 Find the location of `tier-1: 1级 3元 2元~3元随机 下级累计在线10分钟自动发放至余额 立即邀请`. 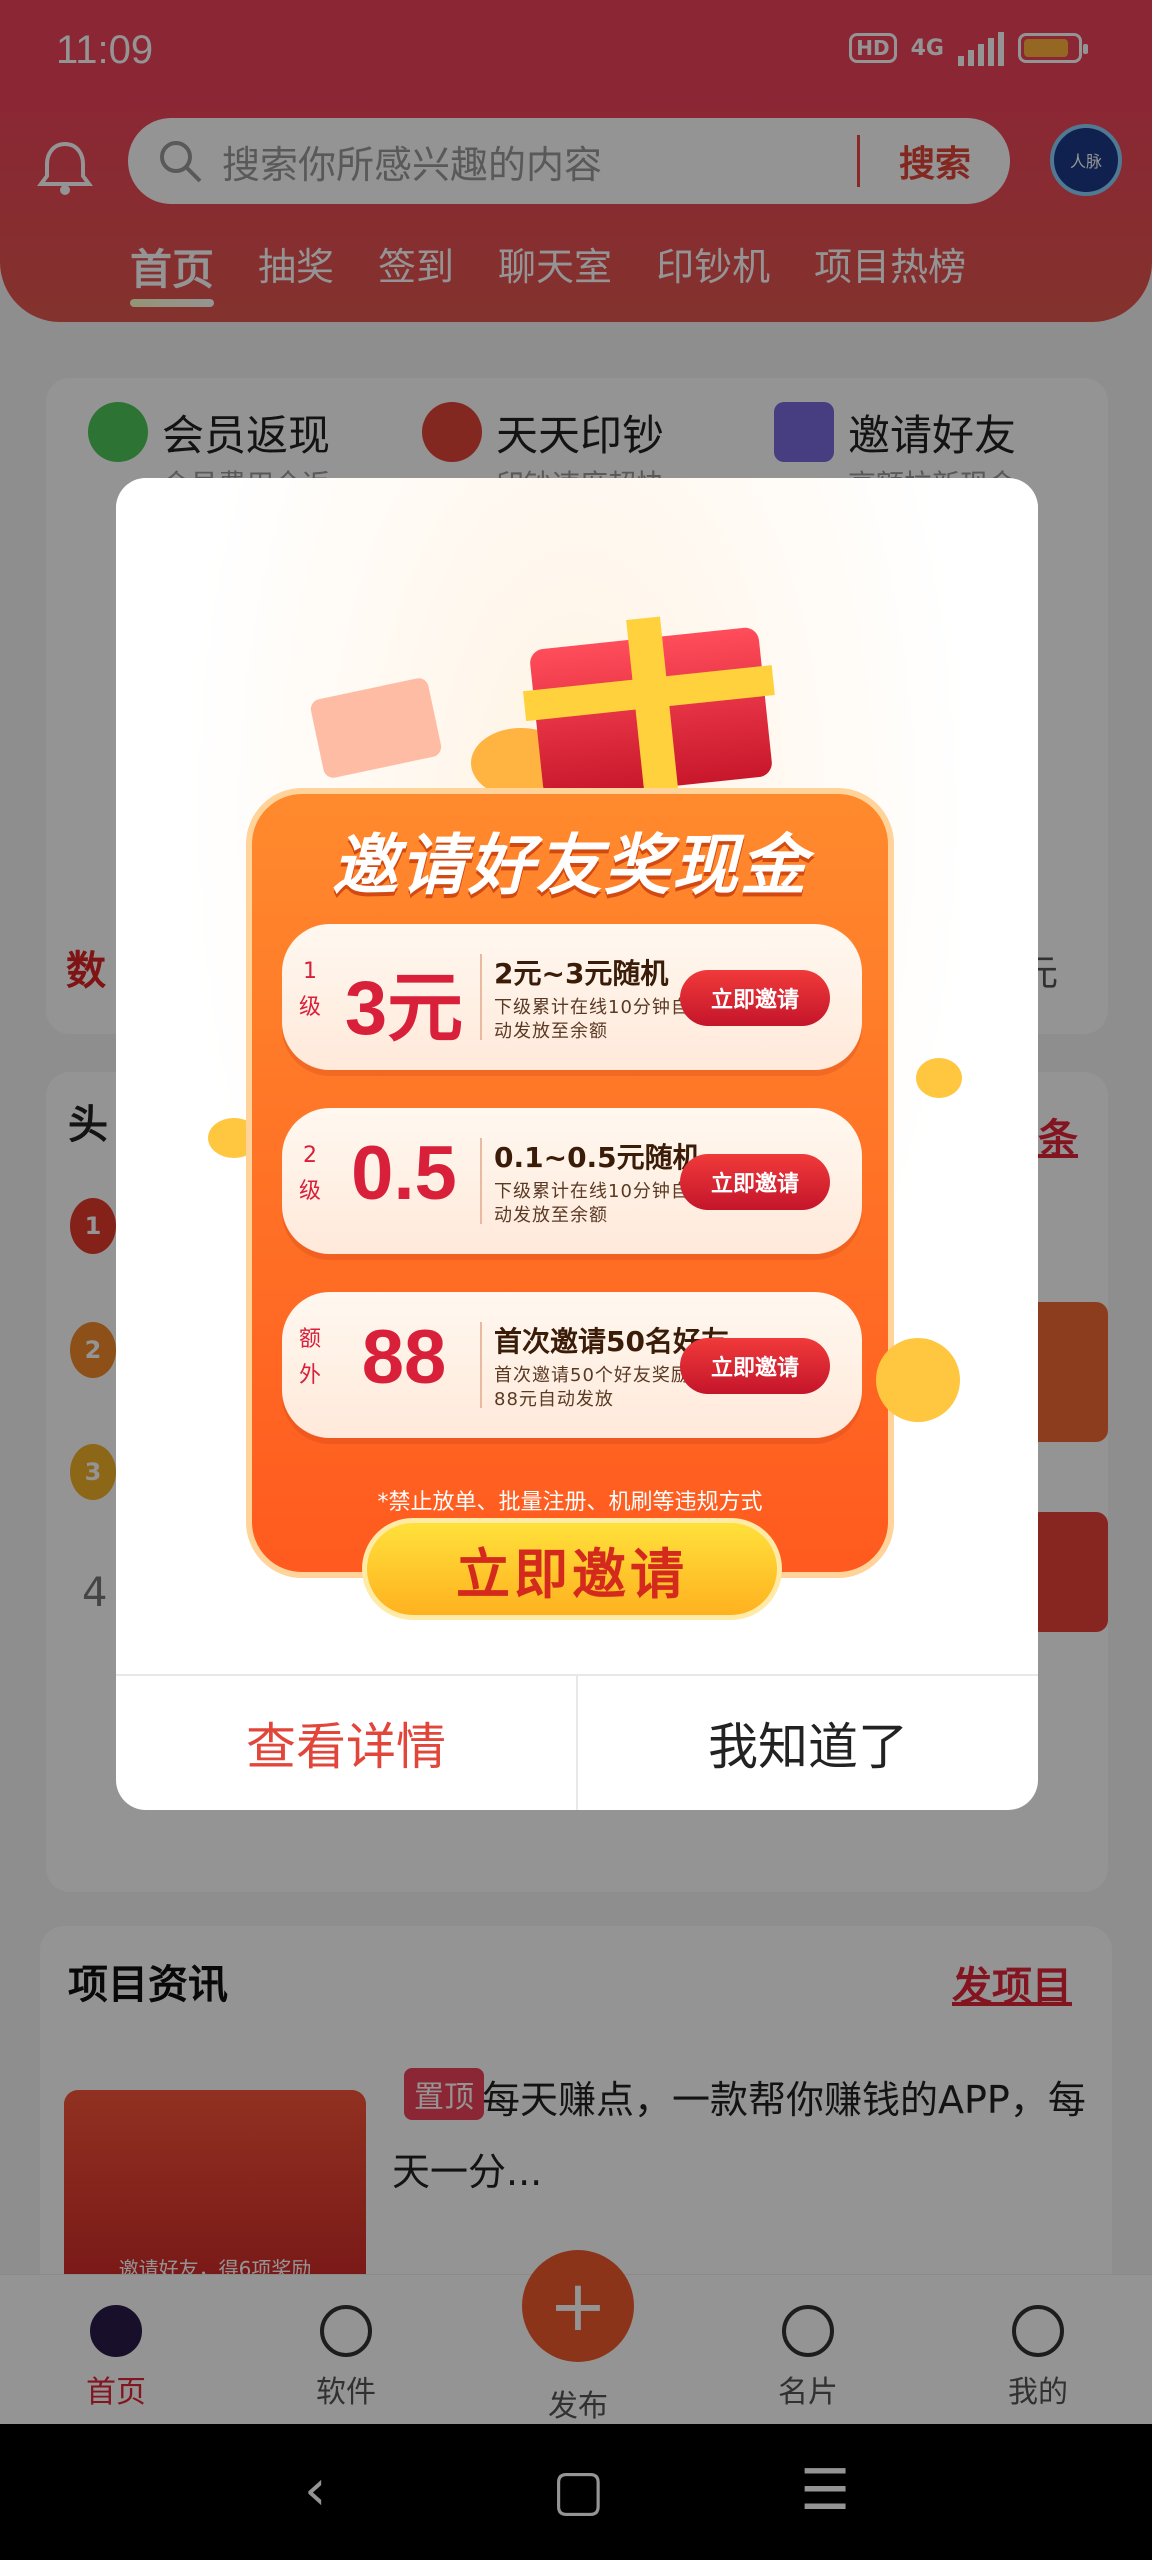

tier-1: 1级 3元 2元~3元随机 下级累计在线10分钟自动发放至余额 立即邀请 is located at coordinates (572, 997).